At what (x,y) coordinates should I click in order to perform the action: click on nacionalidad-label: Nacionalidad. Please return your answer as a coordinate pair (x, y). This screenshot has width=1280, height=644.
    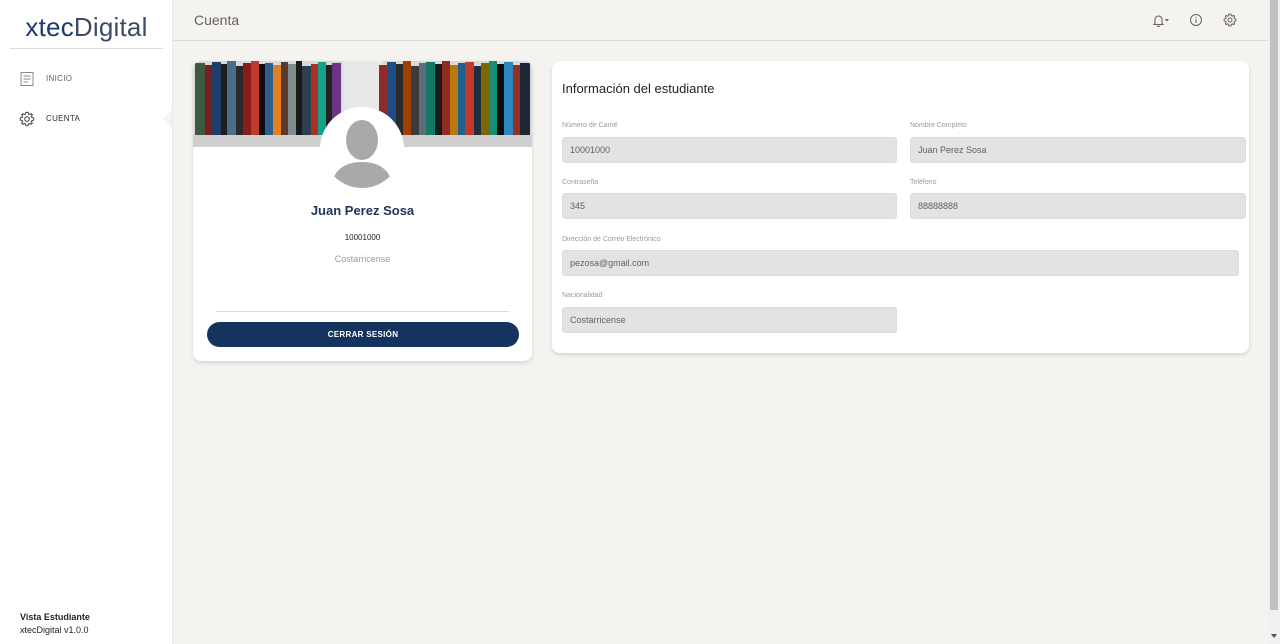
    Looking at the image, I should click on (582, 295).